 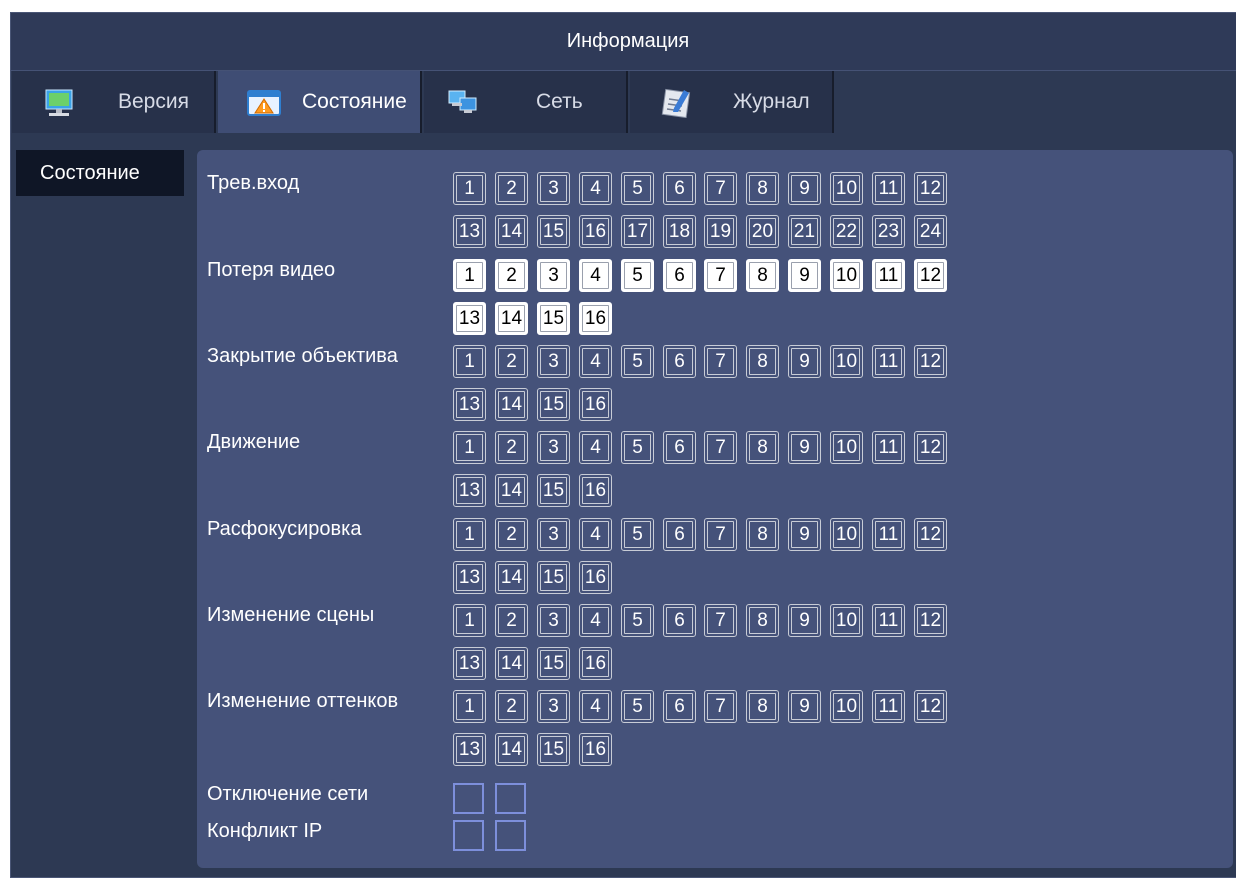 What do you see at coordinates (153, 101) in the screenshot?
I see `tab-version-label: Версия` at bounding box center [153, 101].